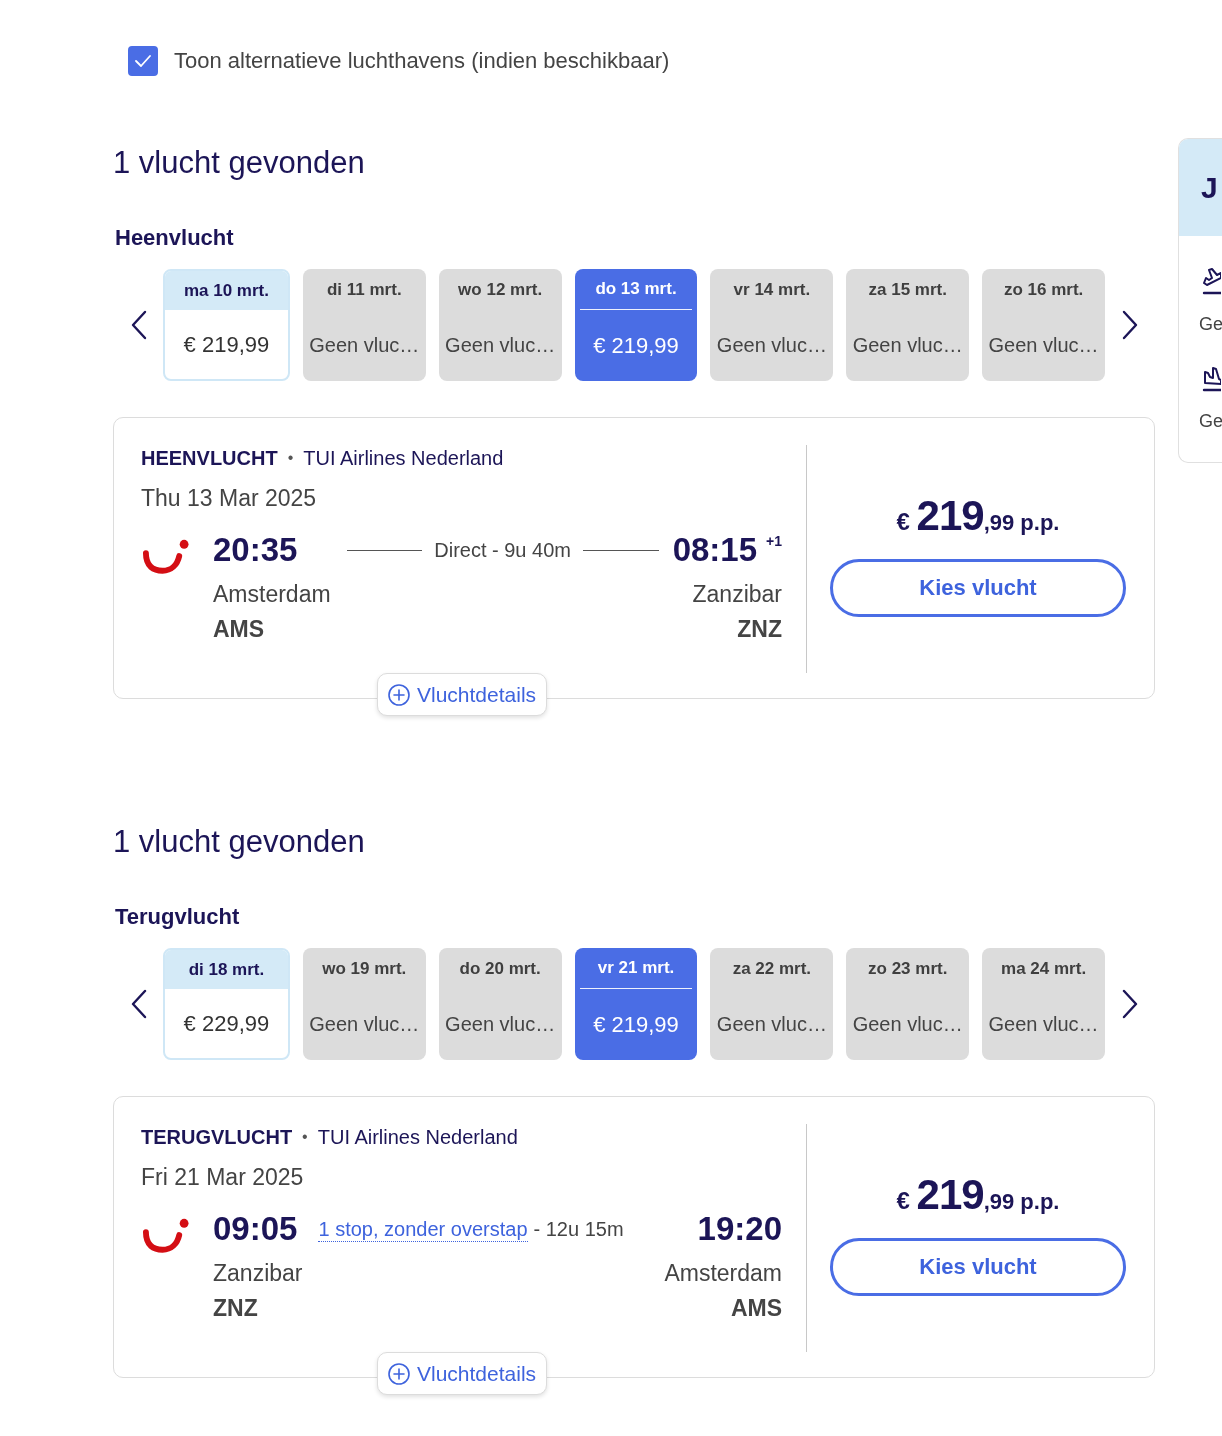  Describe the element at coordinates (226, 325) in the screenshot. I see `date-tile: ma 10 mrt. € 219,99` at that location.